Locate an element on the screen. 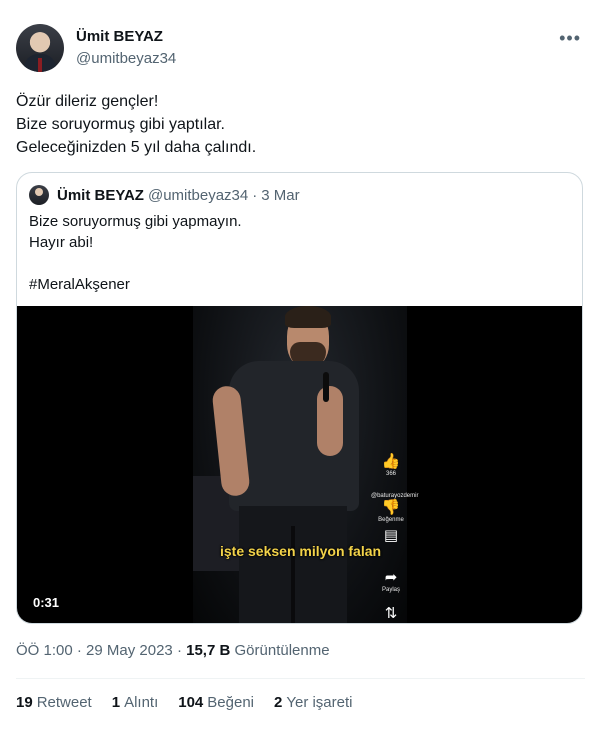 The image size is (601, 731). quotes-stat: 1 Alıntı is located at coordinates (135, 702).